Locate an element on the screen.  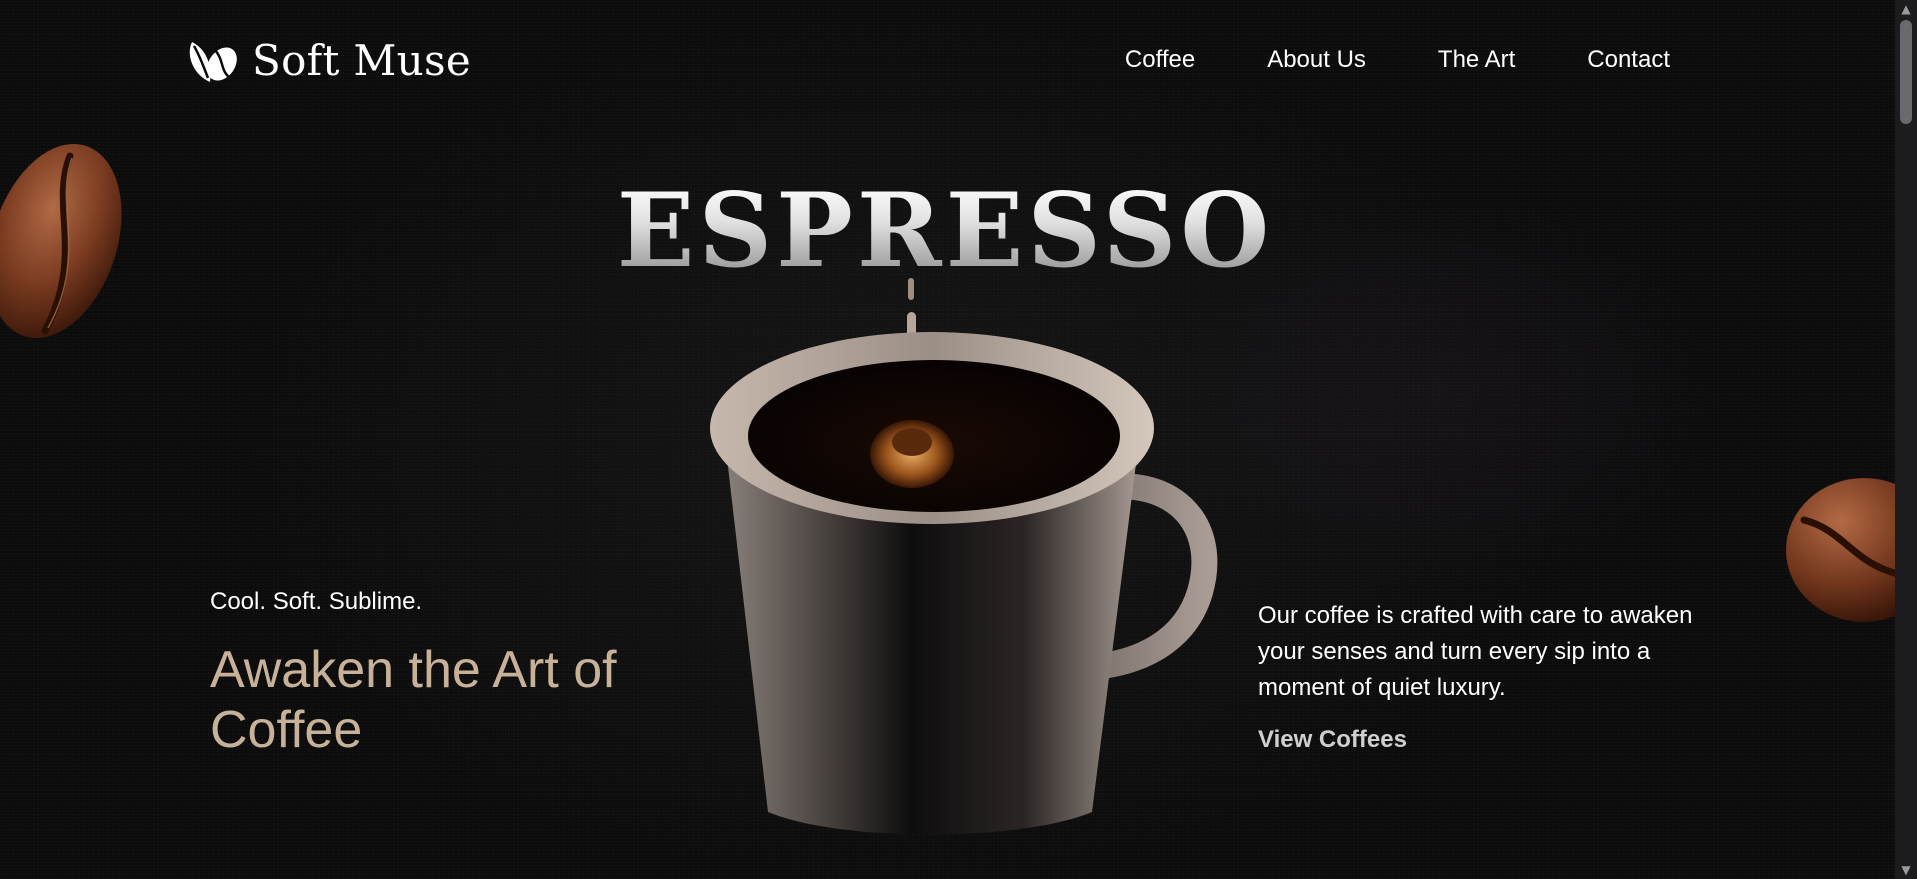
brand-name: Soft Muse is located at coordinates (361, 60).